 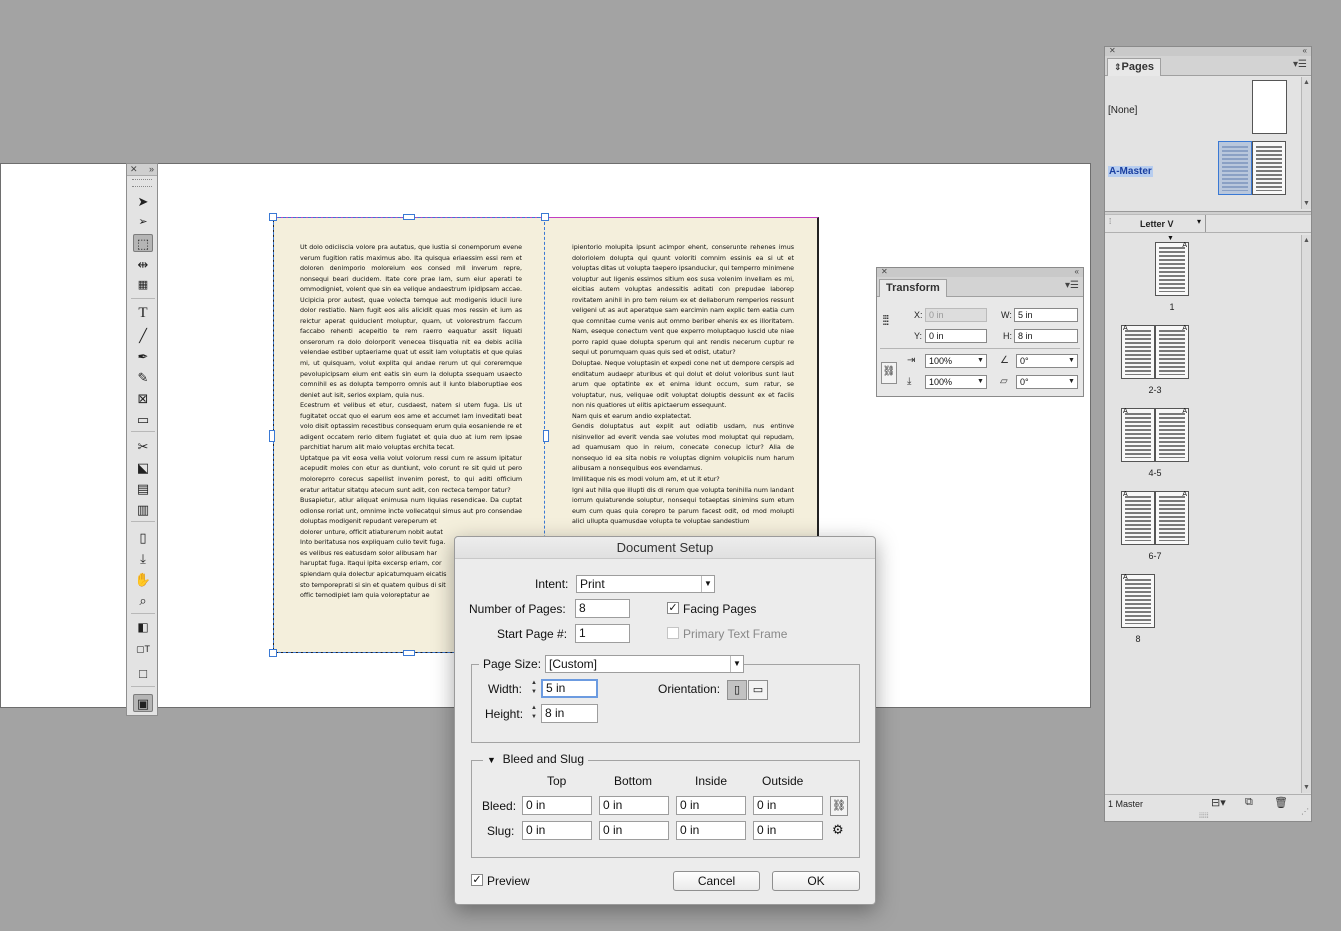 What do you see at coordinates (788, 830) in the screenshot?
I see `slug-outside-field: 0 in` at bounding box center [788, 830].